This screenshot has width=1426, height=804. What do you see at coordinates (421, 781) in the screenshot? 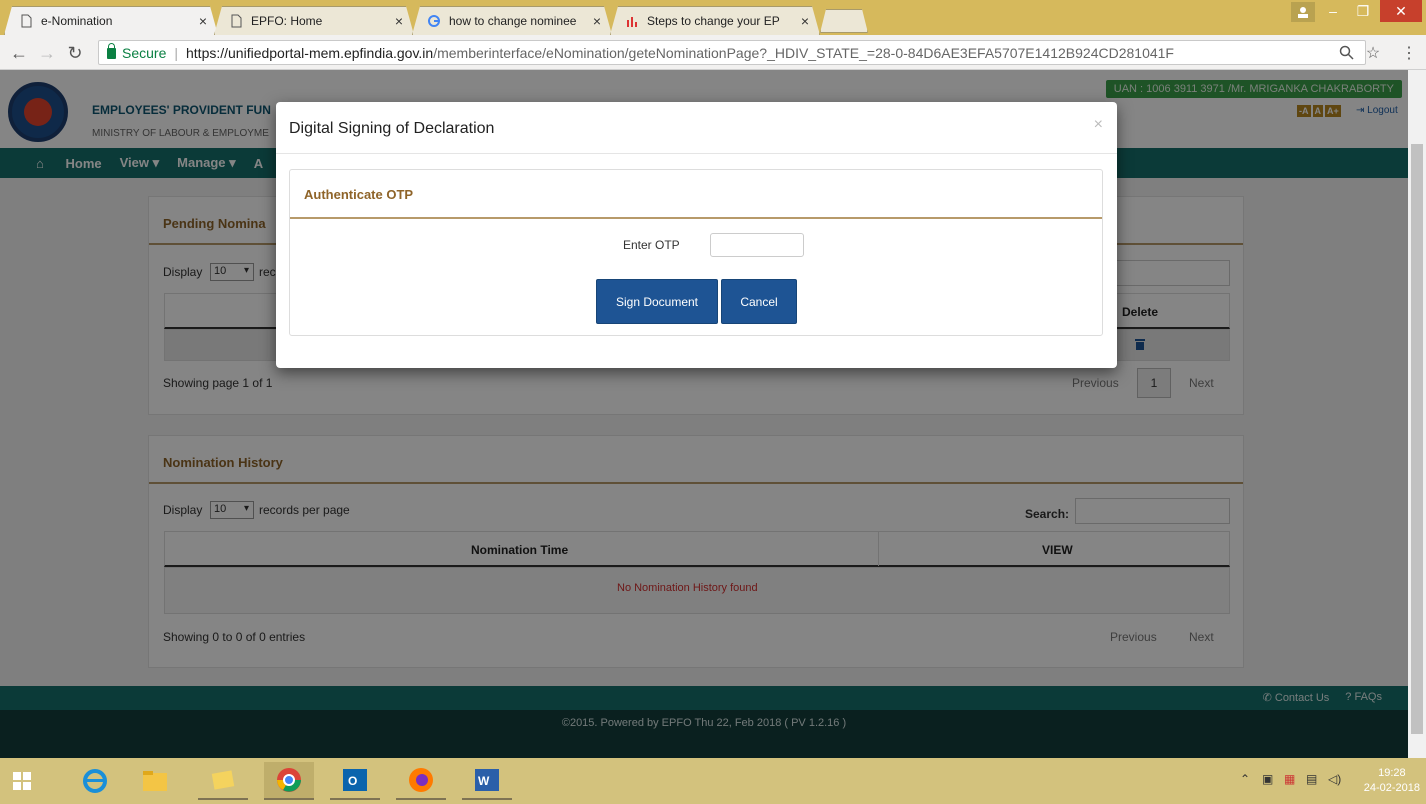
I see `firefox-icon` at bounding box center [421, 781].